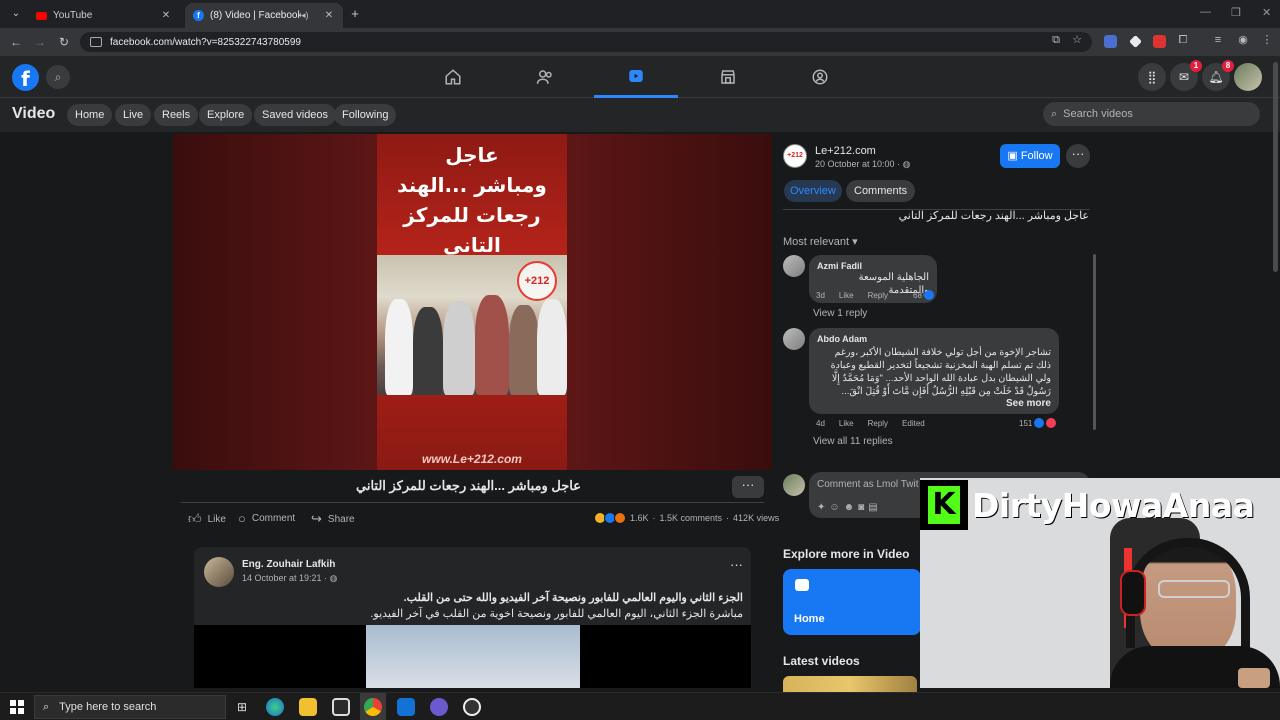 This screenshot has width=1280, height=720. What do you see at coordinates (176, 115) in the screenshot?
I see `pill-reels: Reels` at bounding box center [176, 115].